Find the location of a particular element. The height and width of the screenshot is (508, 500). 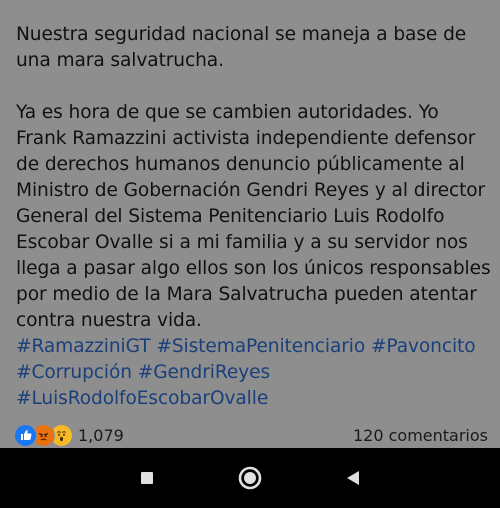

home-button is located at coordinates (250, 478).